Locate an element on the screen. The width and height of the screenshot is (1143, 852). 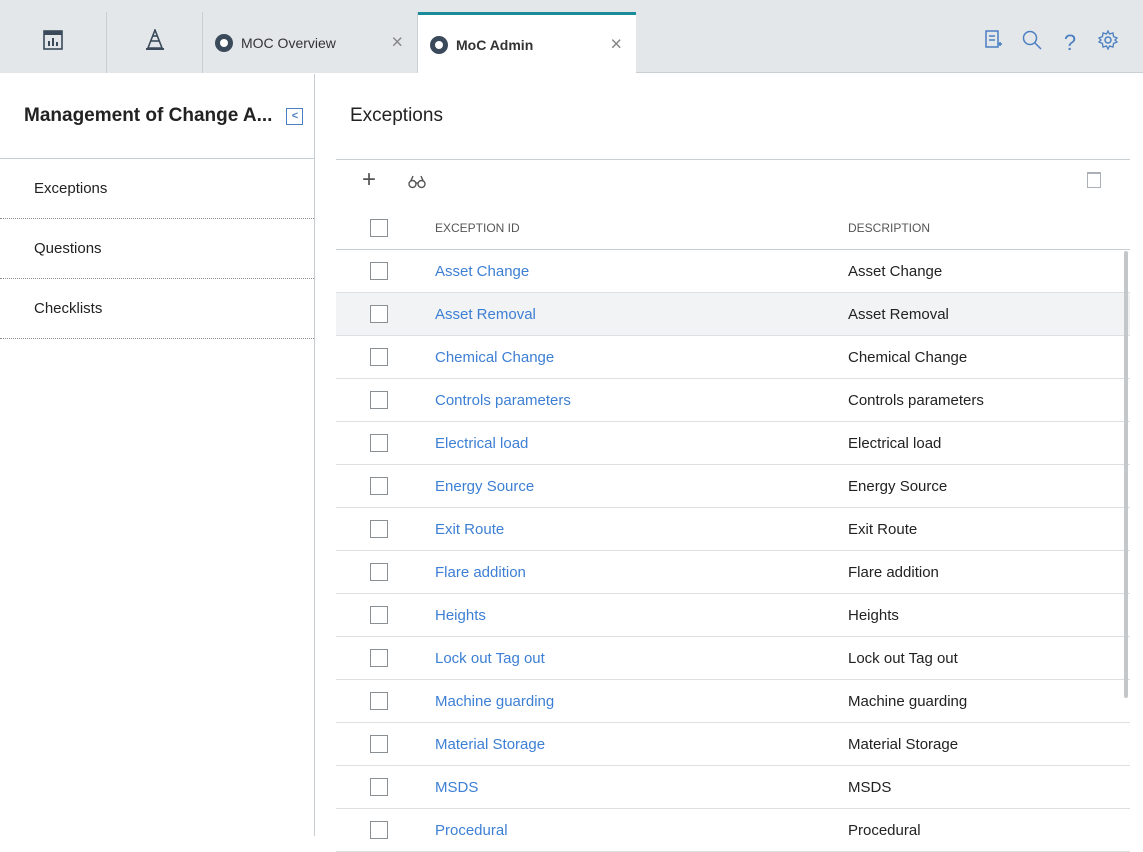
table-row: Electrical load Electrical load is located at coordinates (733, 443).